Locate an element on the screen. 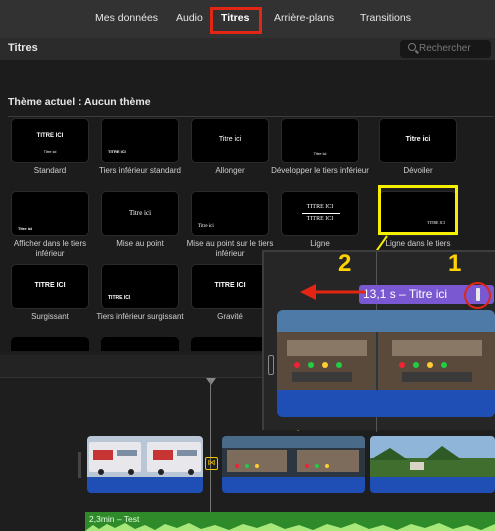 This screenshot has height=531, width=495. title-tile-label: Tiers inférieur surgissant is located at coordinates (140, 316).